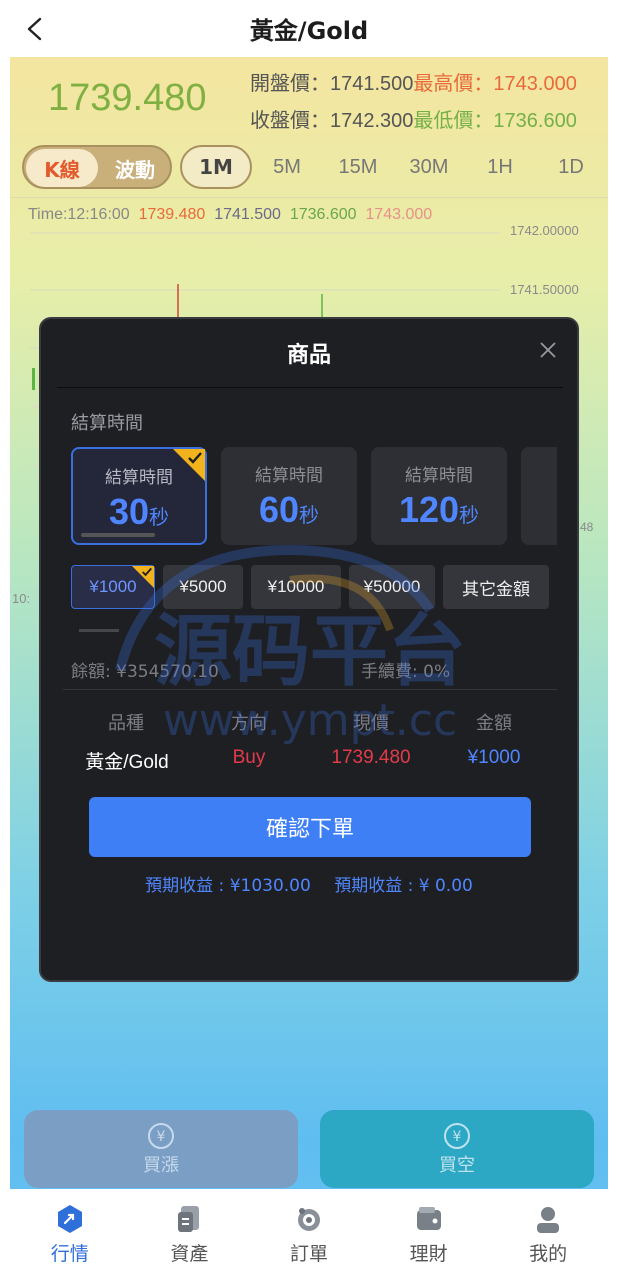 This screenshot has width=619, height=1269. Describe the element at coordinates (314, 669) in the screenshot. I see `balance-row: 餘額: ¥354570.10 手續費: 0%` at that location.